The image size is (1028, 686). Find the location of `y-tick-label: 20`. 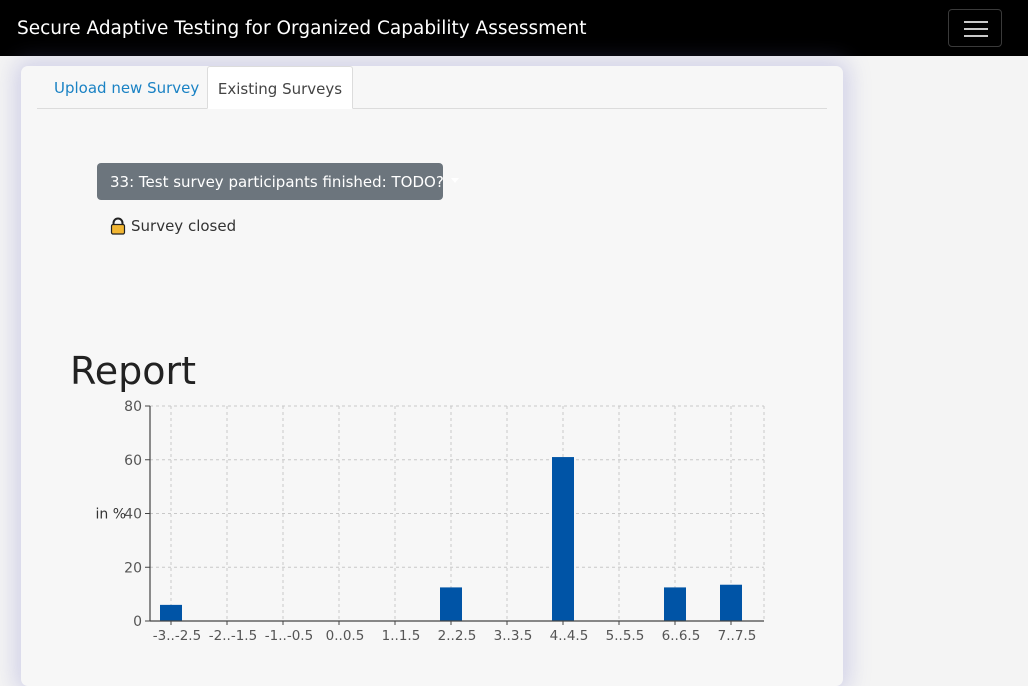

y-tick-label: 20 is located at coordinates (133, 568).